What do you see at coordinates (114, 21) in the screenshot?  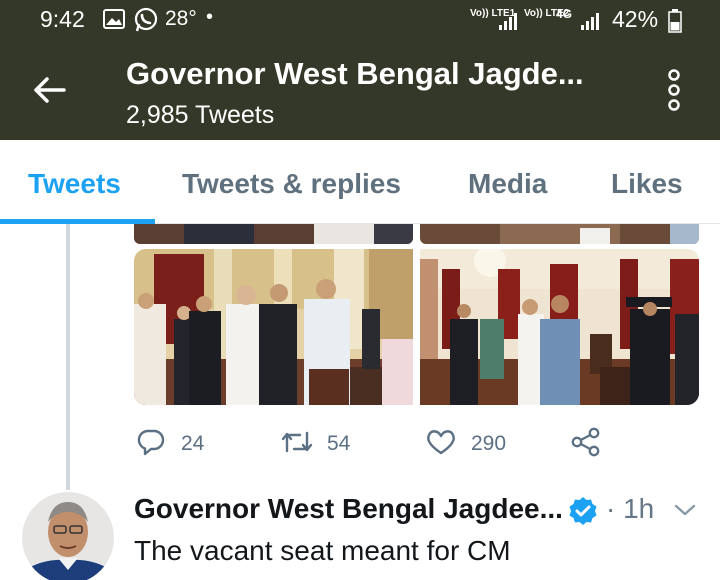 I see `gallery-icon` at bounding box center [114, 21].